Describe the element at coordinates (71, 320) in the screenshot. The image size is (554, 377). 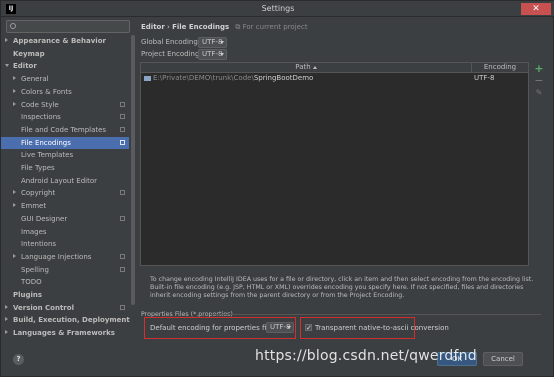
I see `sidebar-item-label: Build, Execution, Deployment` at that location.